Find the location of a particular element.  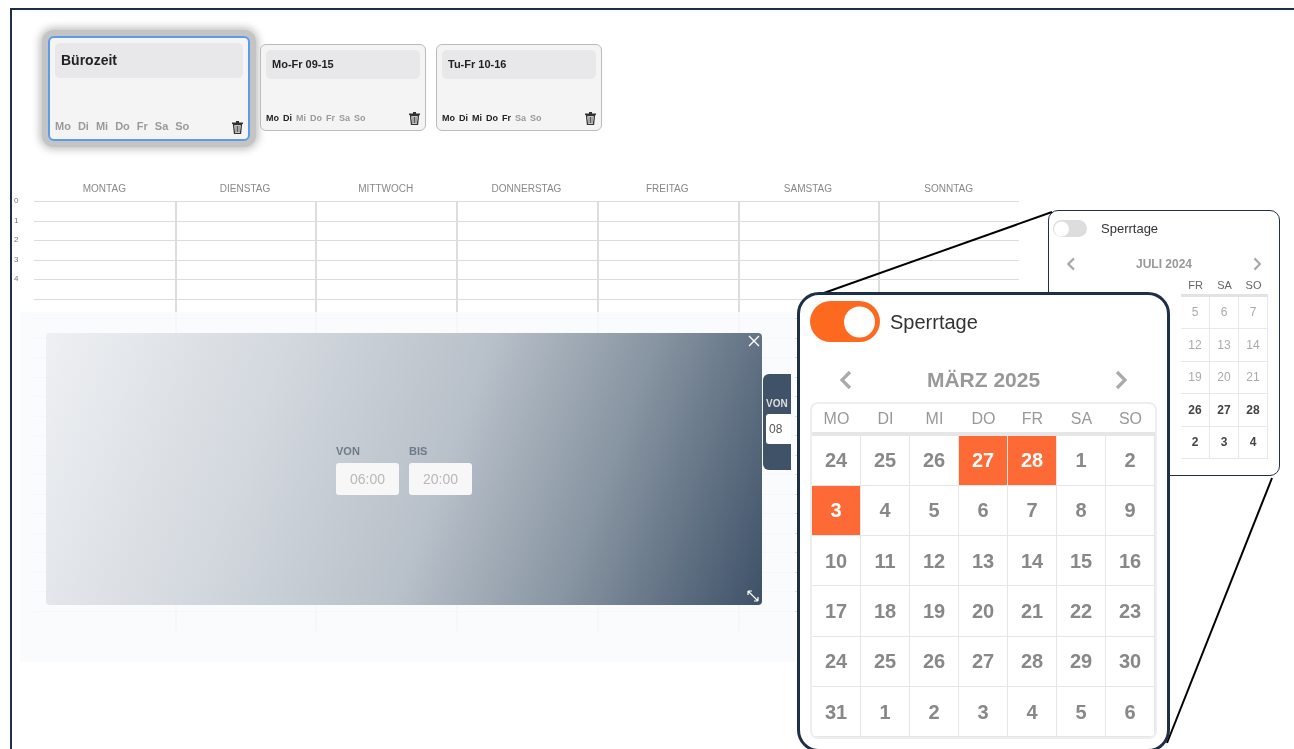

day-cell: 31 is located at coordinates (836, 712).